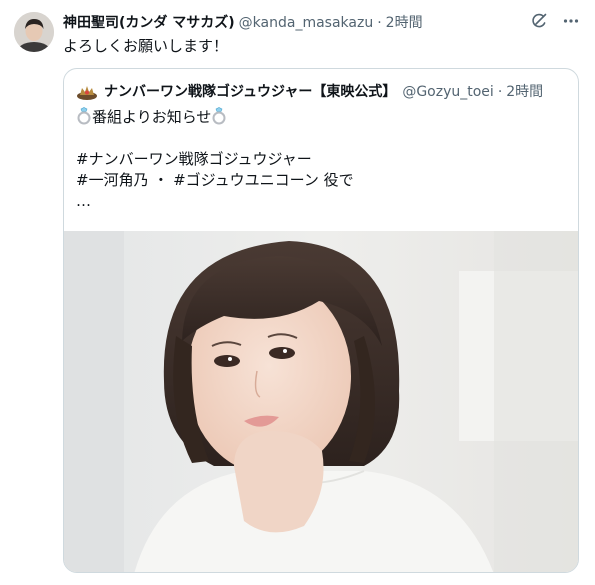 The width and height of the screenshot is (595, 585). What do you see at coordinates (149, 23) in the screenshot?
I see `author-display-name: 神田聖司(カンダ マサカズ)` at bounding box center [149, 23].